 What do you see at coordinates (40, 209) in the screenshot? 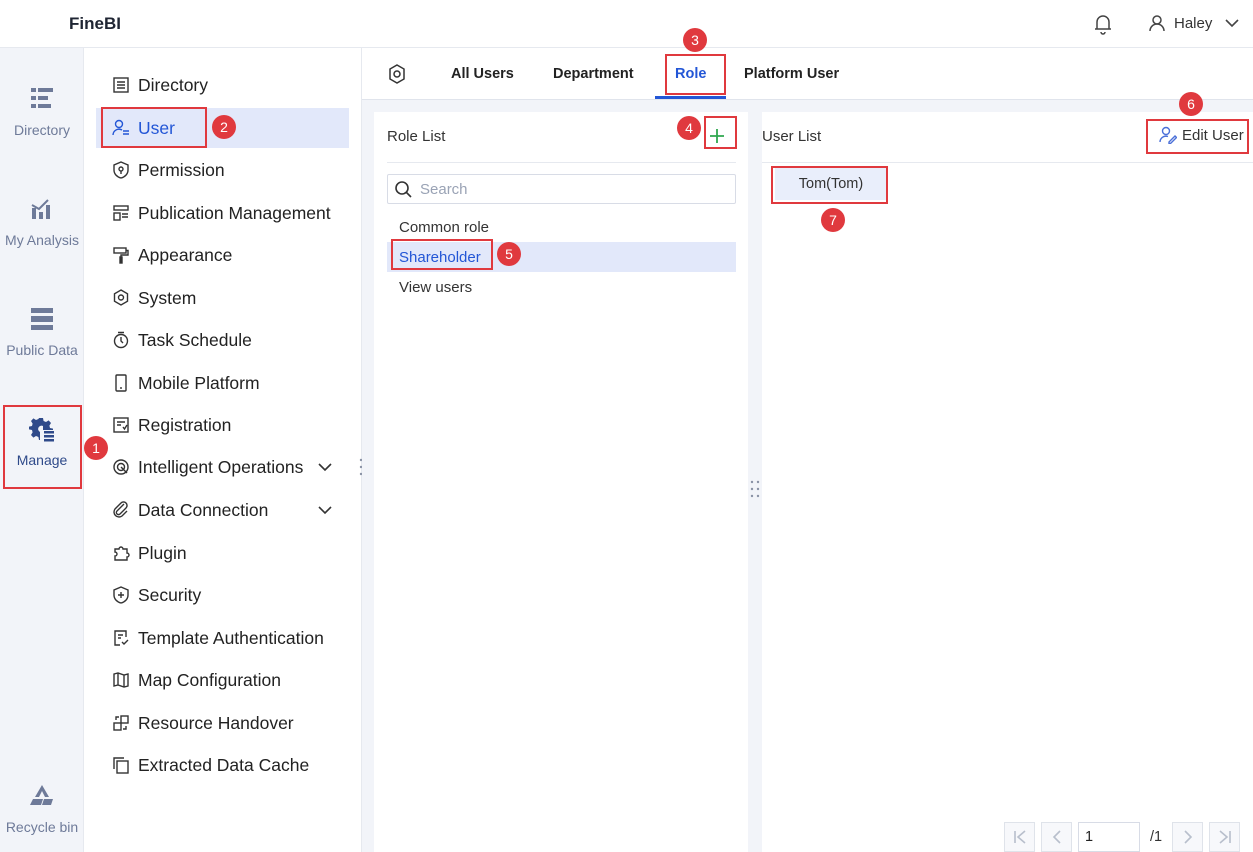
I see `analysis-icon` at bounding box center [40, 209].